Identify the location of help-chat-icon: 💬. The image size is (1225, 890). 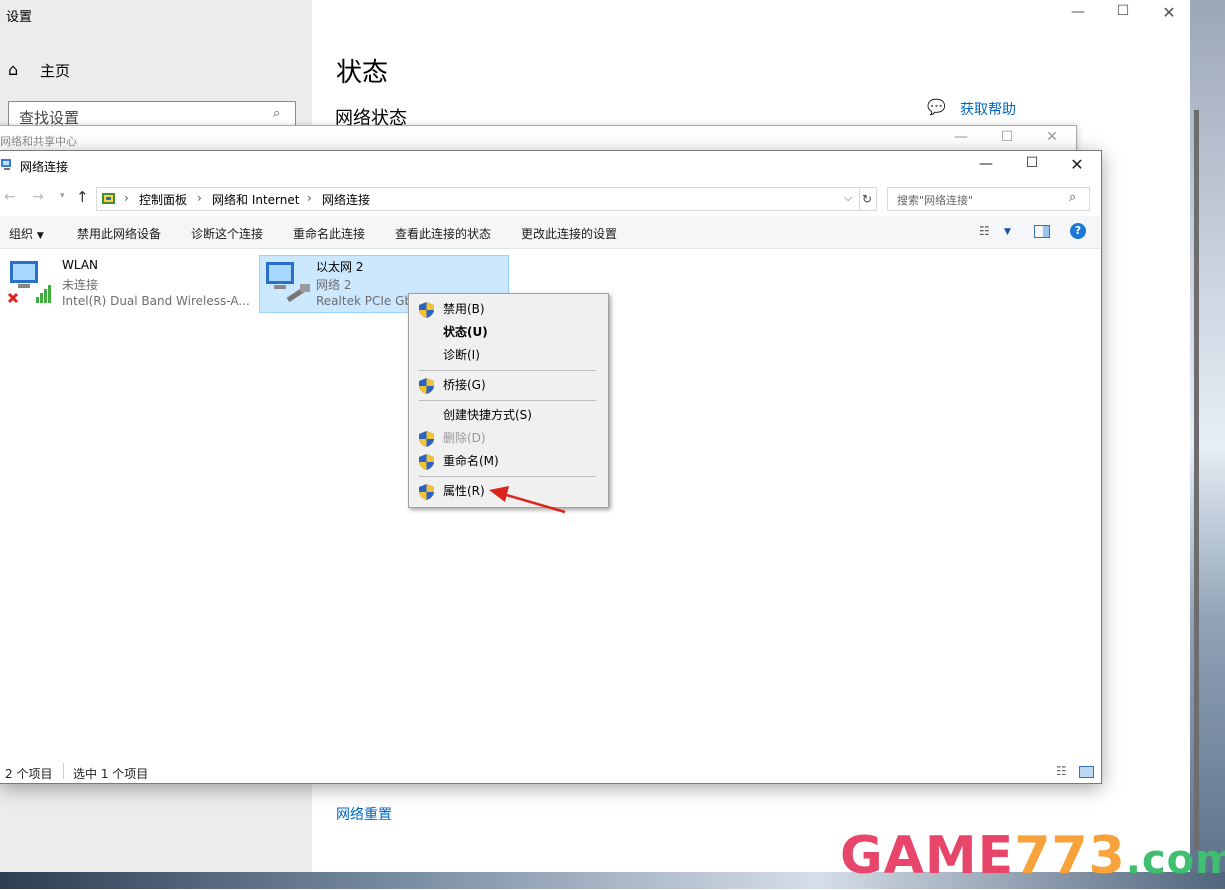
(936, 107).